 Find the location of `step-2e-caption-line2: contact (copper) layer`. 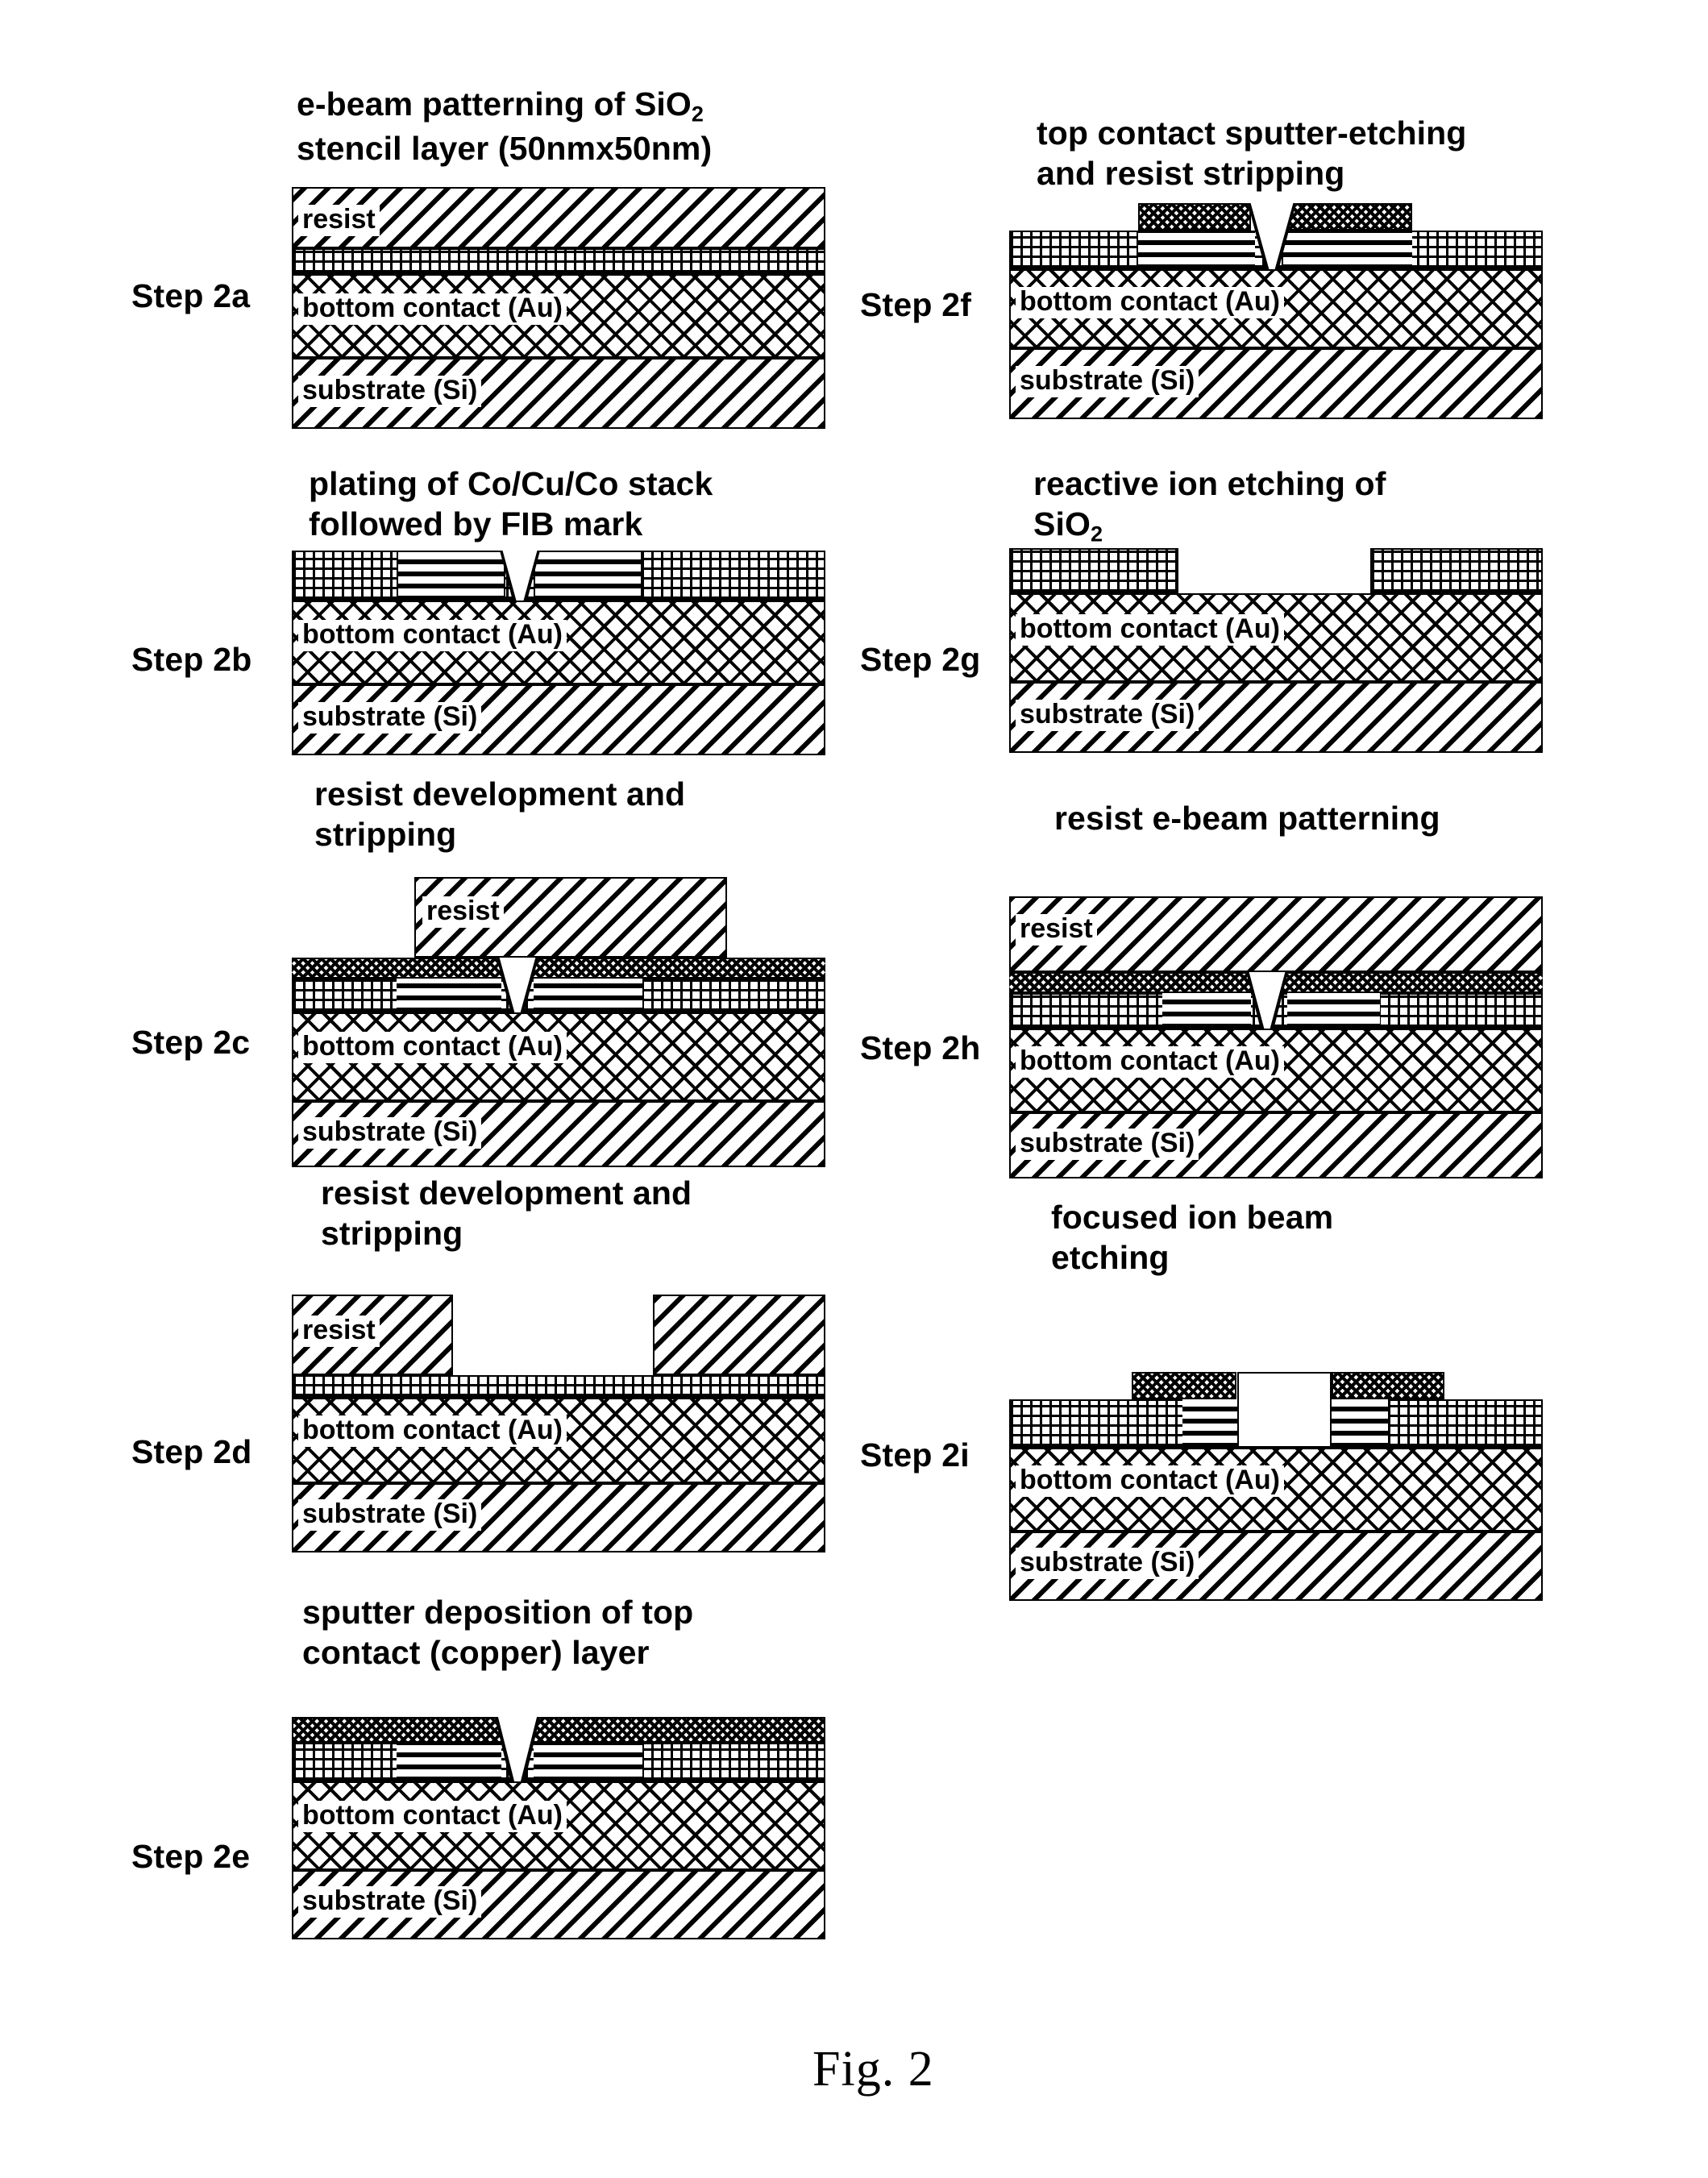

step-2e-caption-line2: contact (copper) layer is located at coordinates (476, 1653).